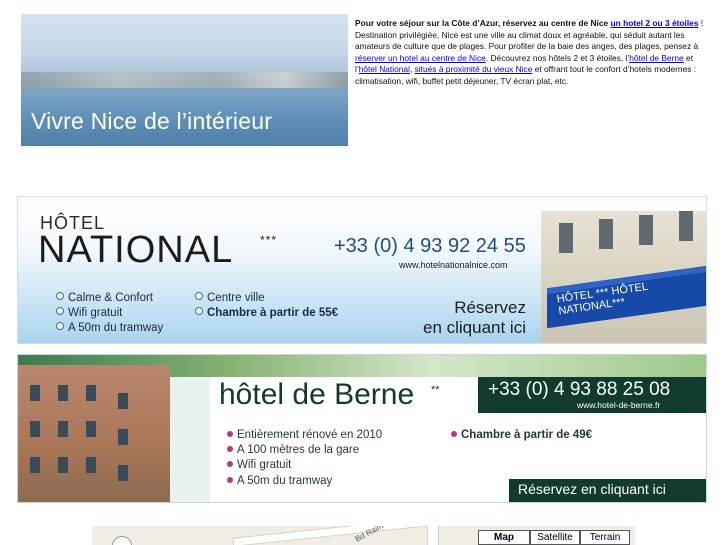  I want to click on city-skyline, so click(184, 80).